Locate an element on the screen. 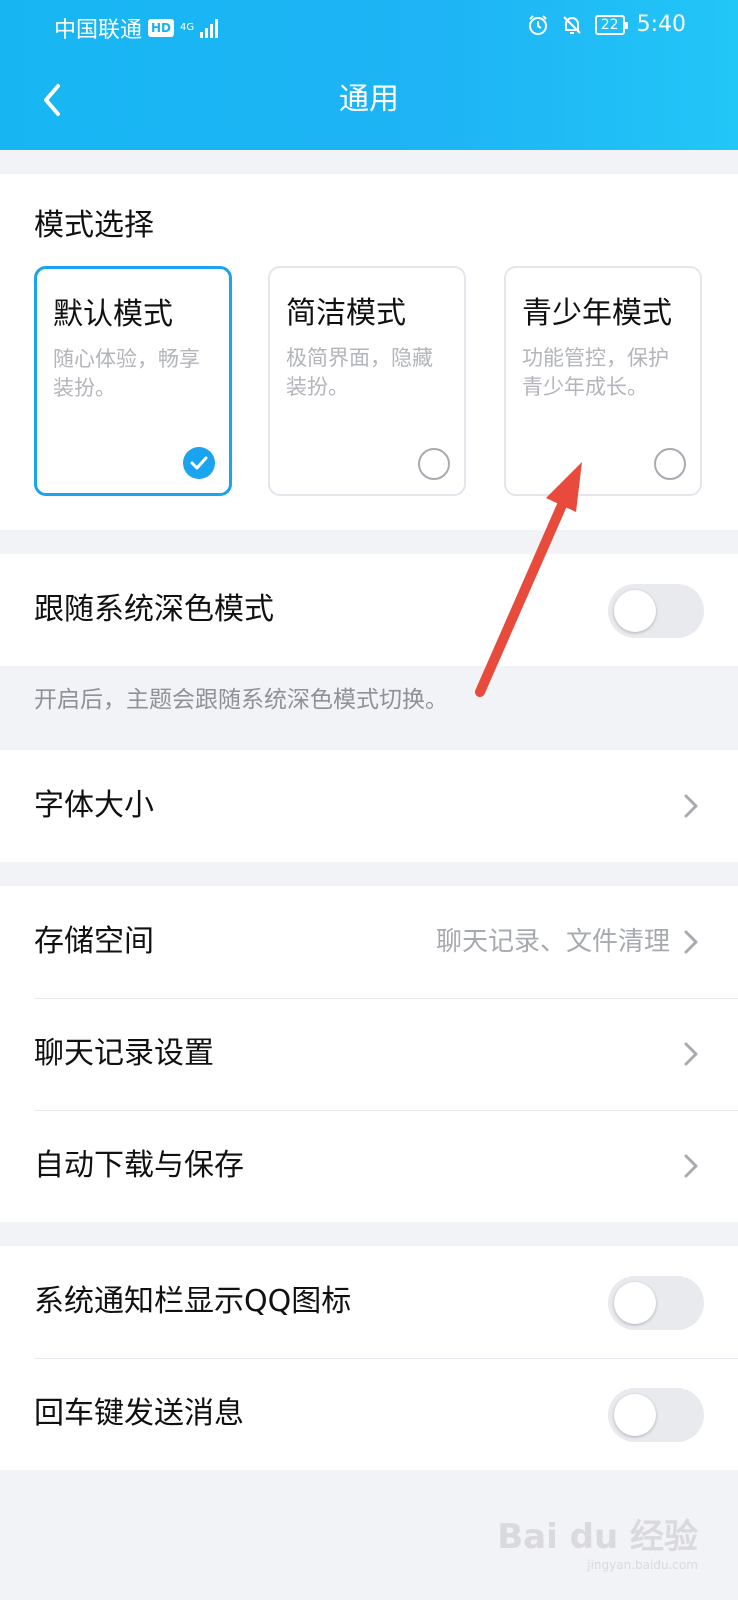 The width and height of the screenshot is (738, 1600). notif-icon-toggle is located at coordinates (656, 1303).